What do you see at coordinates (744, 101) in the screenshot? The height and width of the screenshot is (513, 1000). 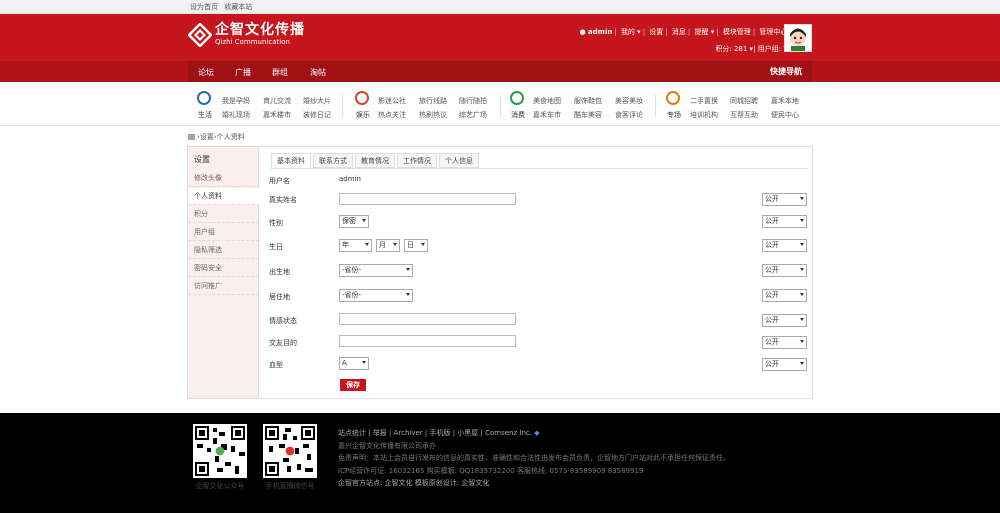 I see `cat-link: 同城招聘` at bounding box center [744, 101].